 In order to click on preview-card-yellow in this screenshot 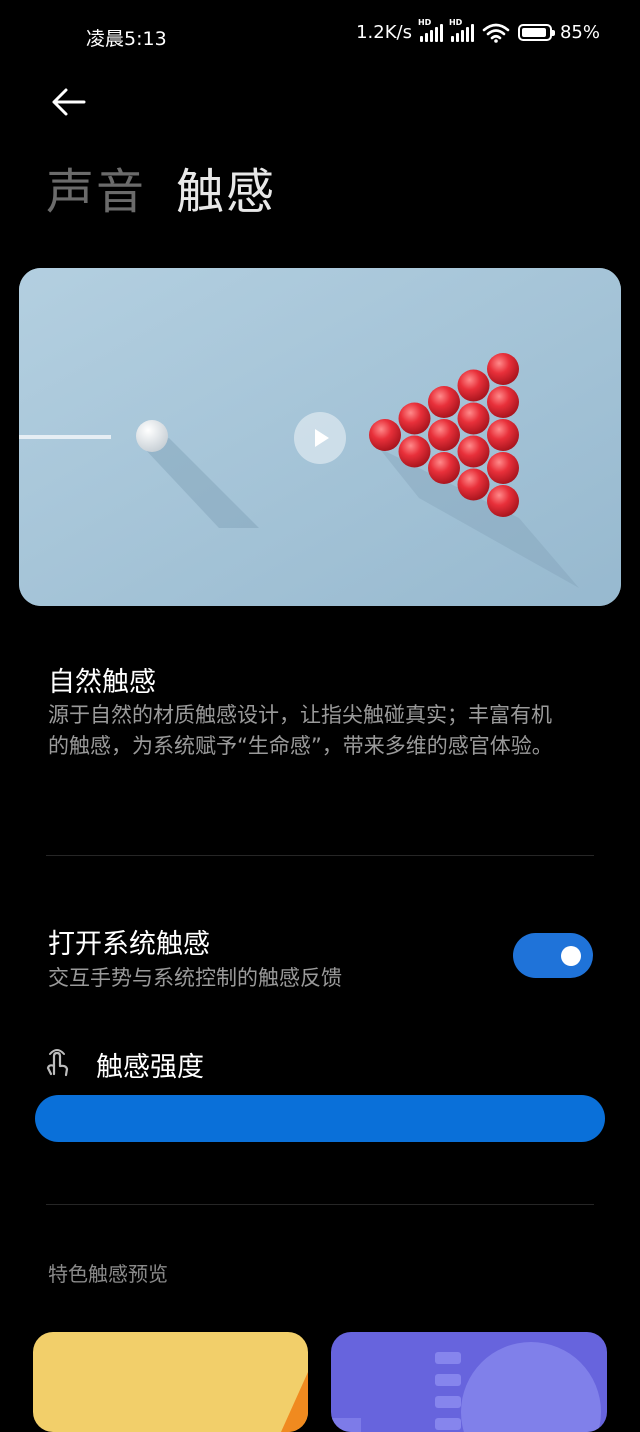, I will do `click(170, 1382)`.